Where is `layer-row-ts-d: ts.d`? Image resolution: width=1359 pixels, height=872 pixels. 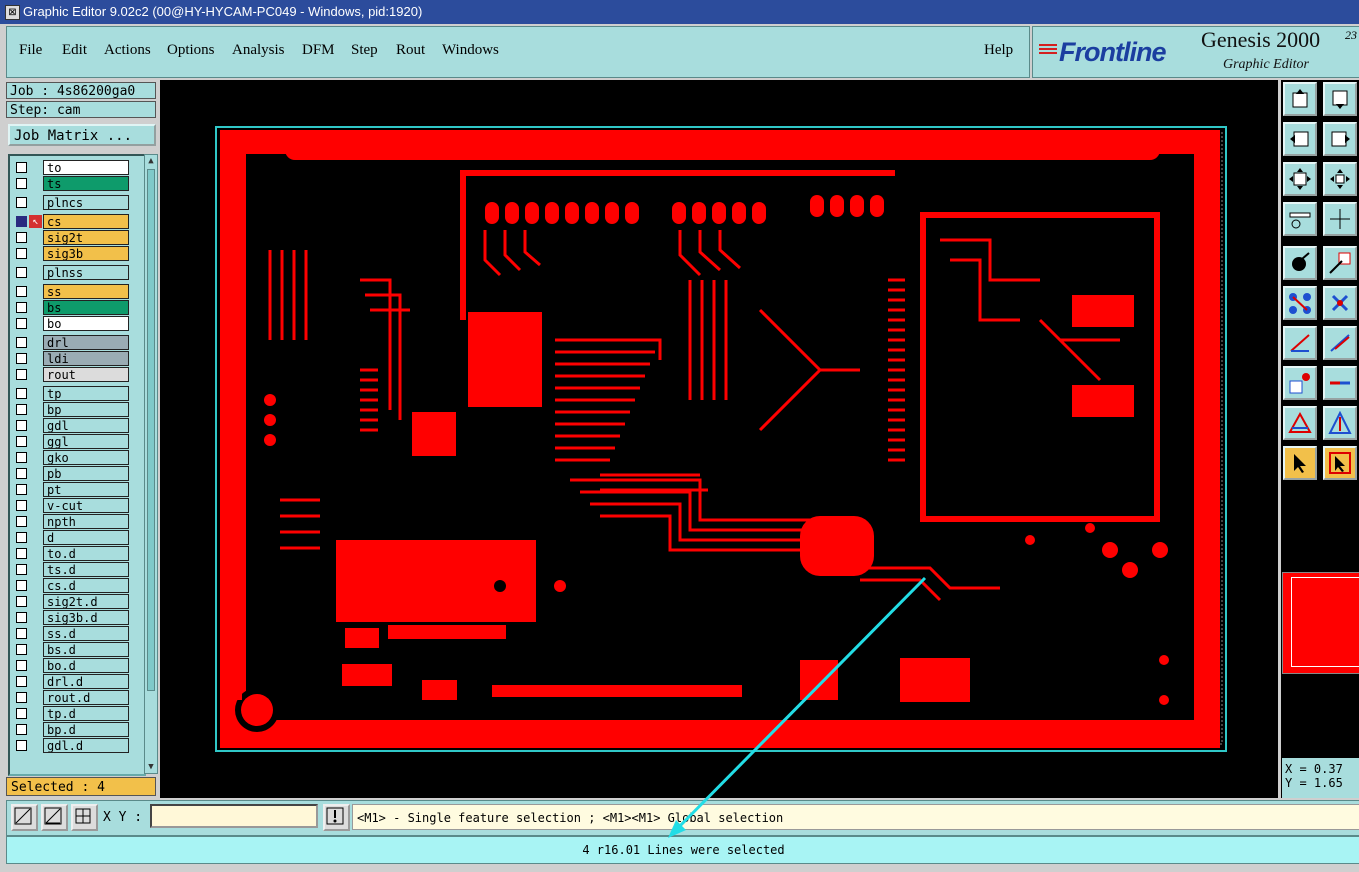
layer-row-ts-d: ts.d is located at coordinates (77, 569).